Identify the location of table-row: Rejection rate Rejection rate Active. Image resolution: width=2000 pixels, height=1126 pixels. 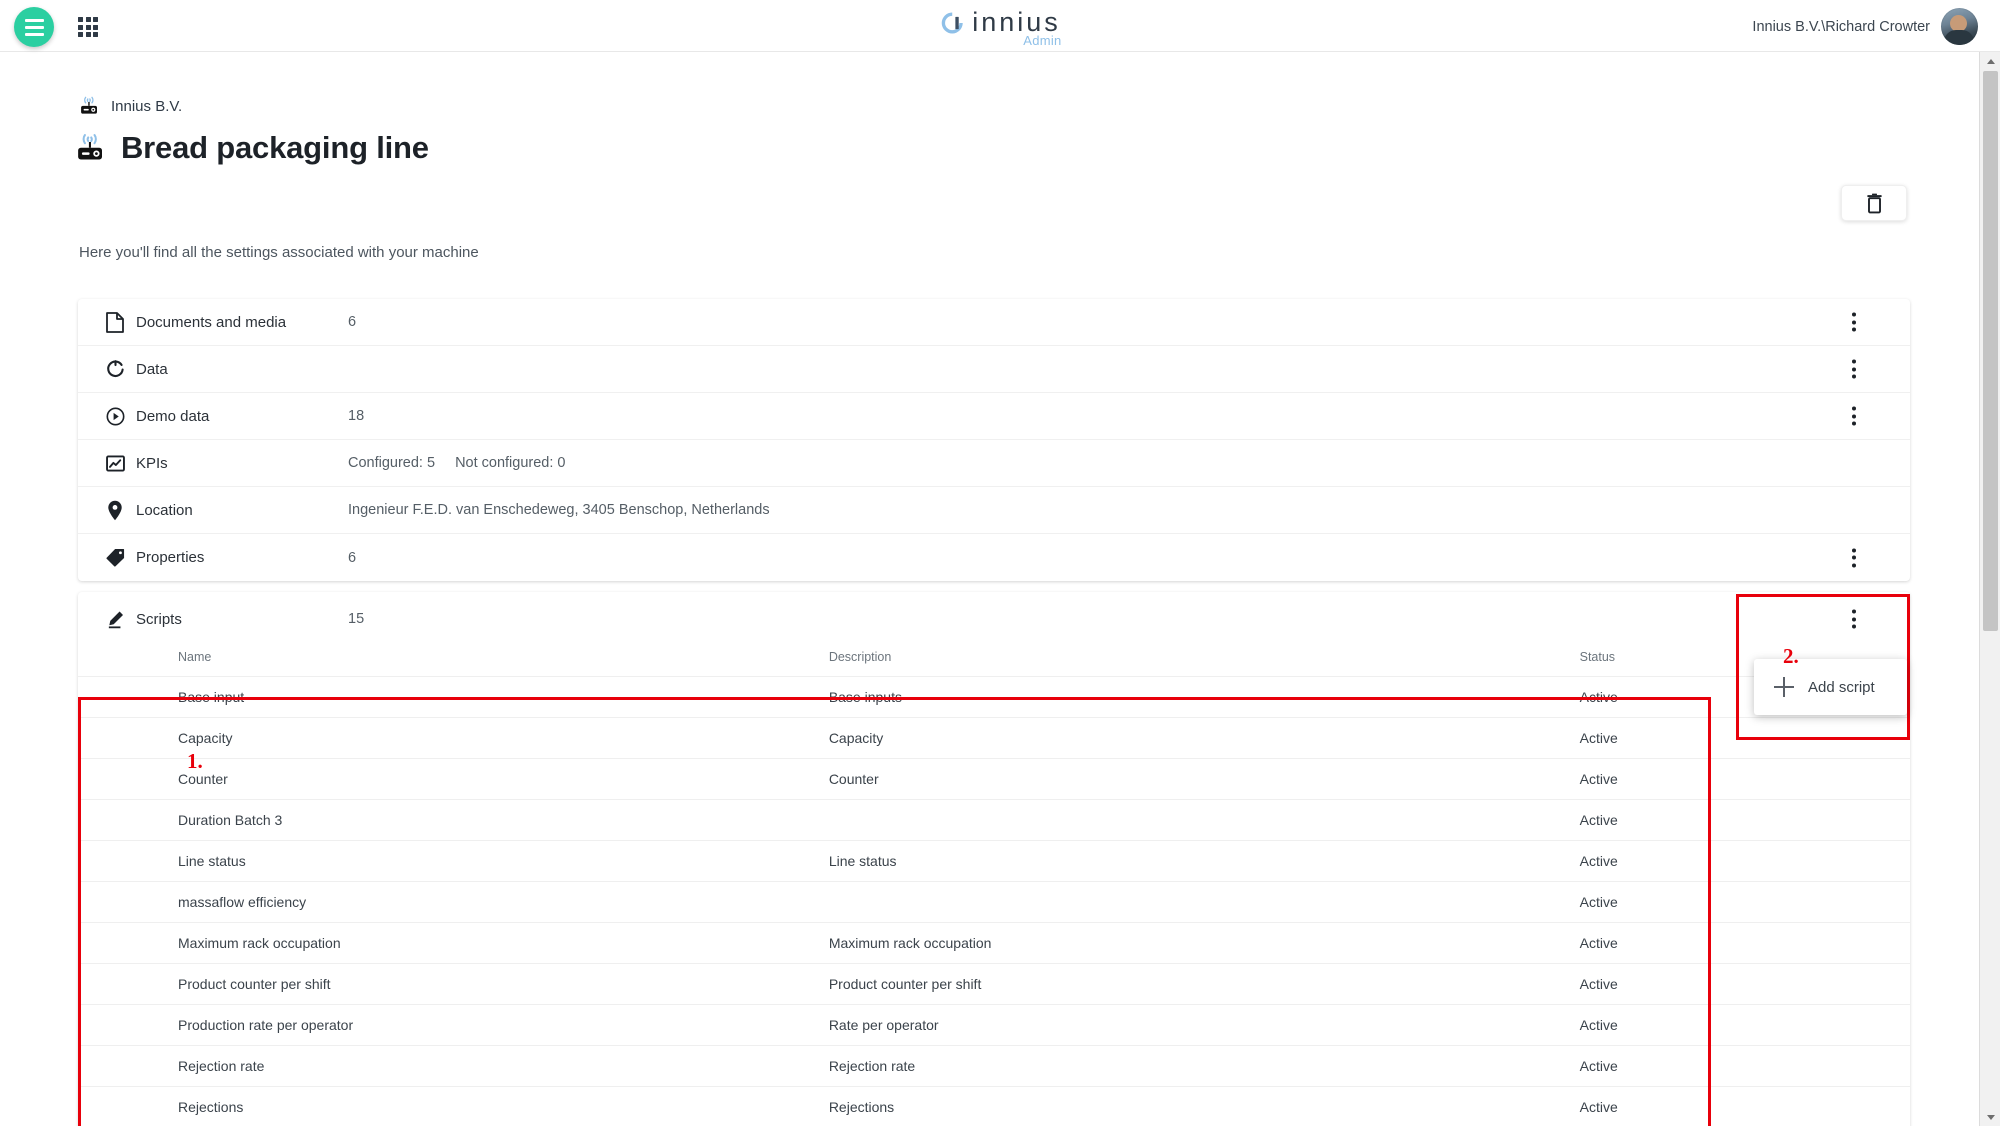
(994, 1066).